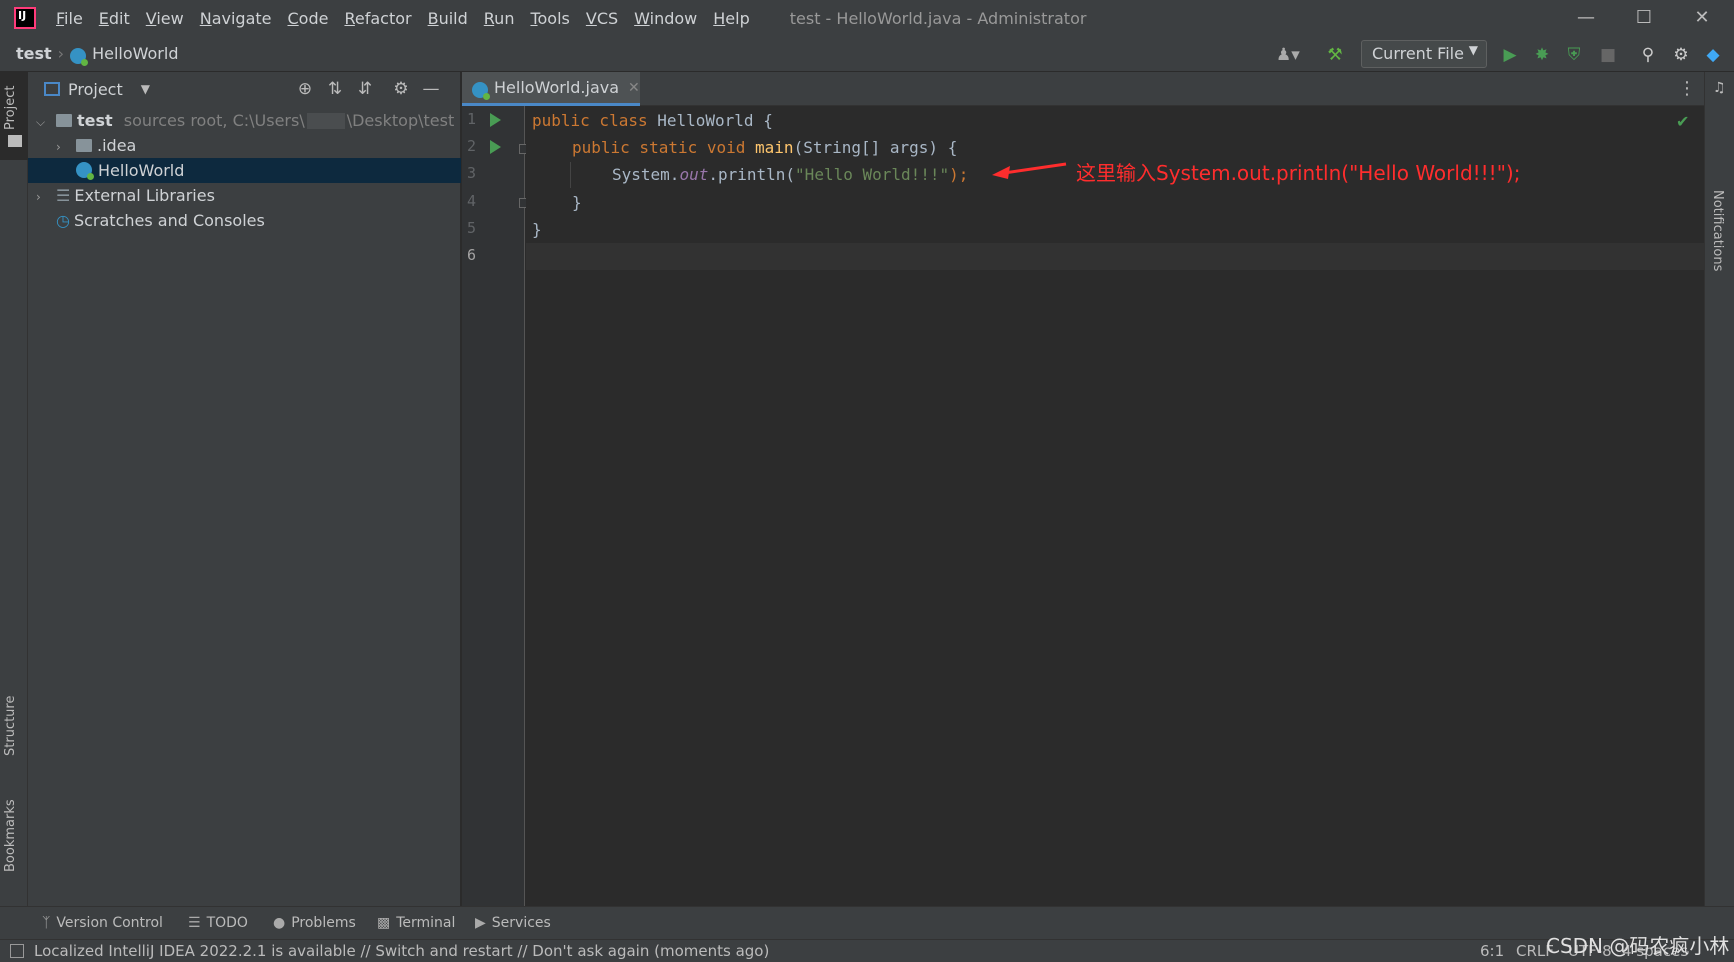  Describe the element at coordinates (141, 170) in the screenshot. I see `tree-item-label: HelloWorld` at that location.